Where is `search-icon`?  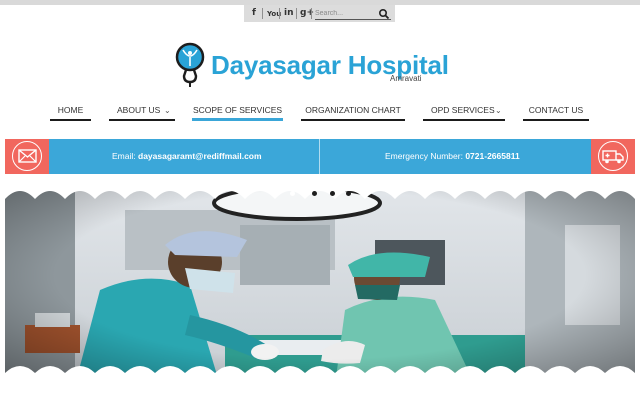 search-icon is located at coordinates (384, 13).